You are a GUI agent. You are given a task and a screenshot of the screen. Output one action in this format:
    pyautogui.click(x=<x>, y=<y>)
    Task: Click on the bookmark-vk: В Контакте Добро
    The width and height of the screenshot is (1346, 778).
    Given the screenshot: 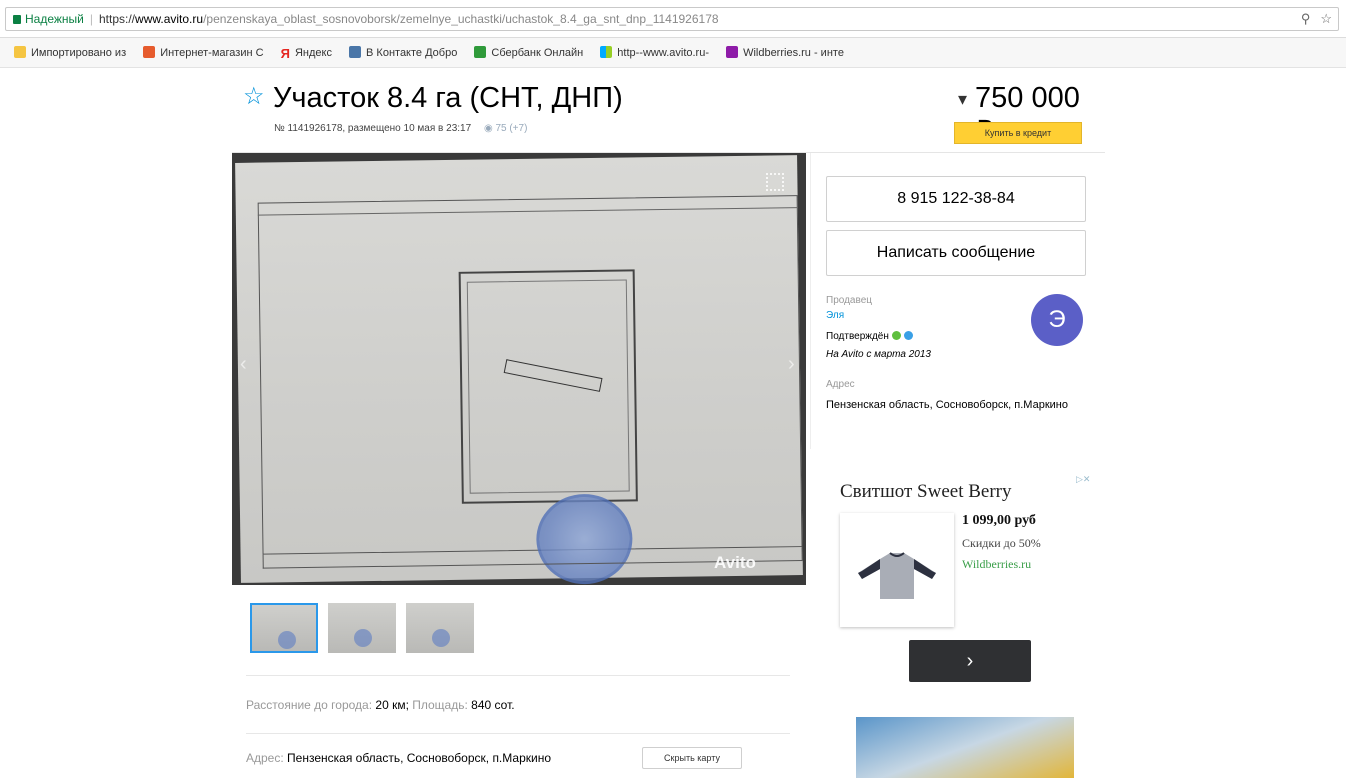 What is the action you would take?
    pyautogui.click(x=403, y=52)
    